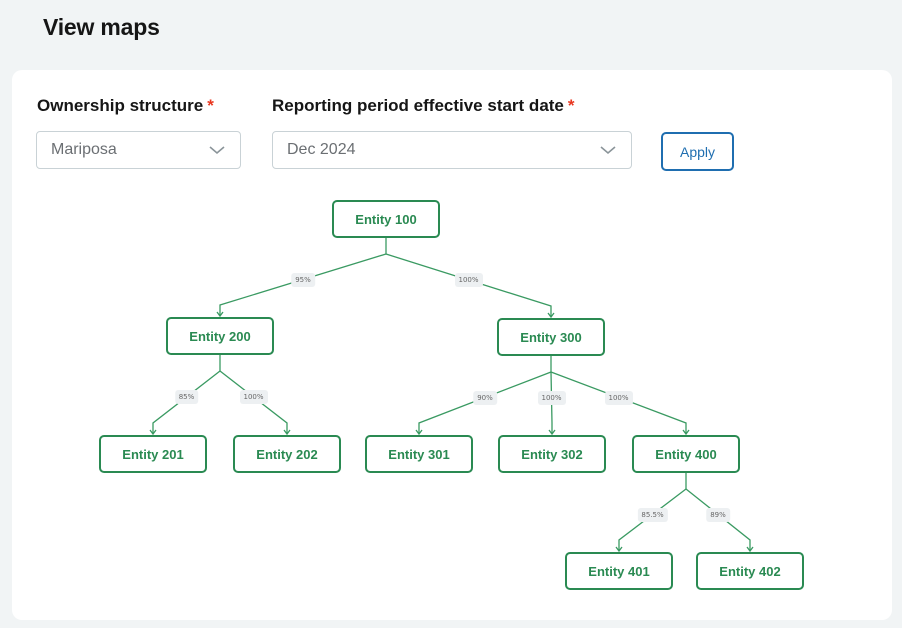 This screenshot has height=628, width=902. What do you see at coordinates (419, 454) in the screenshot?
I see `entity-node-301: Entity 301` at bounding box center [419, 454].